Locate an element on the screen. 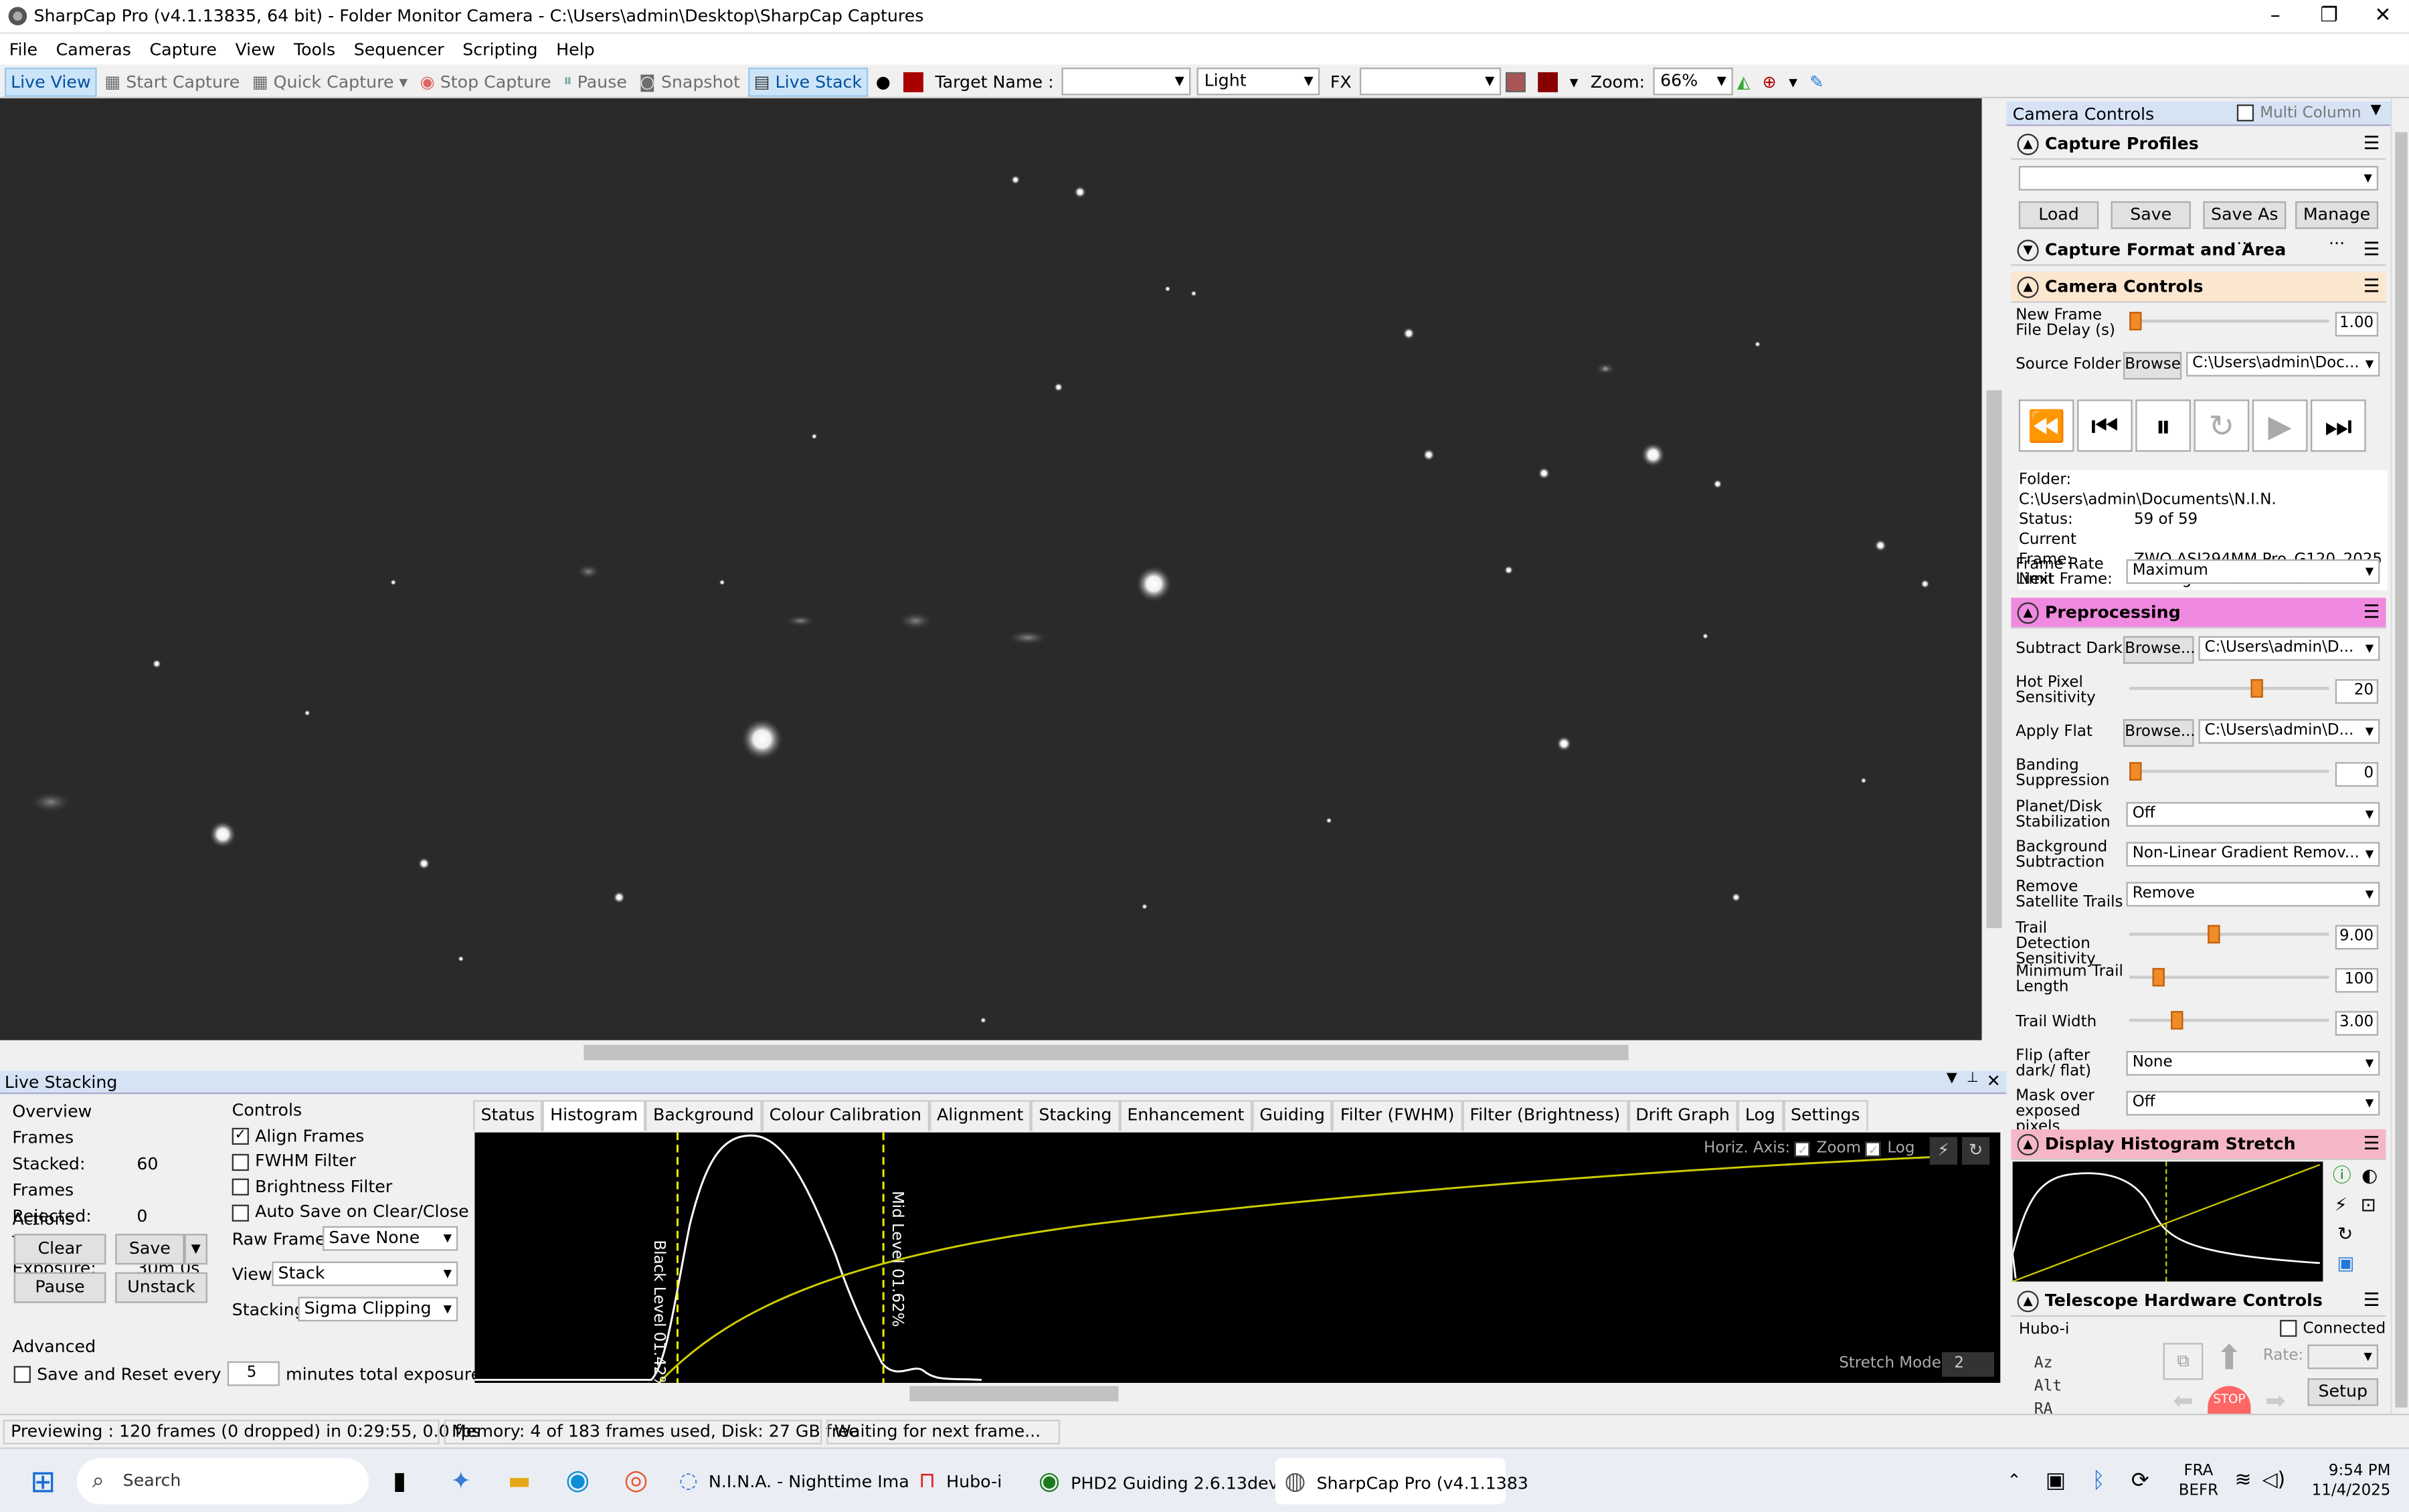  trail-width-value: 3.00 is located at coordinates (2357, 1023).